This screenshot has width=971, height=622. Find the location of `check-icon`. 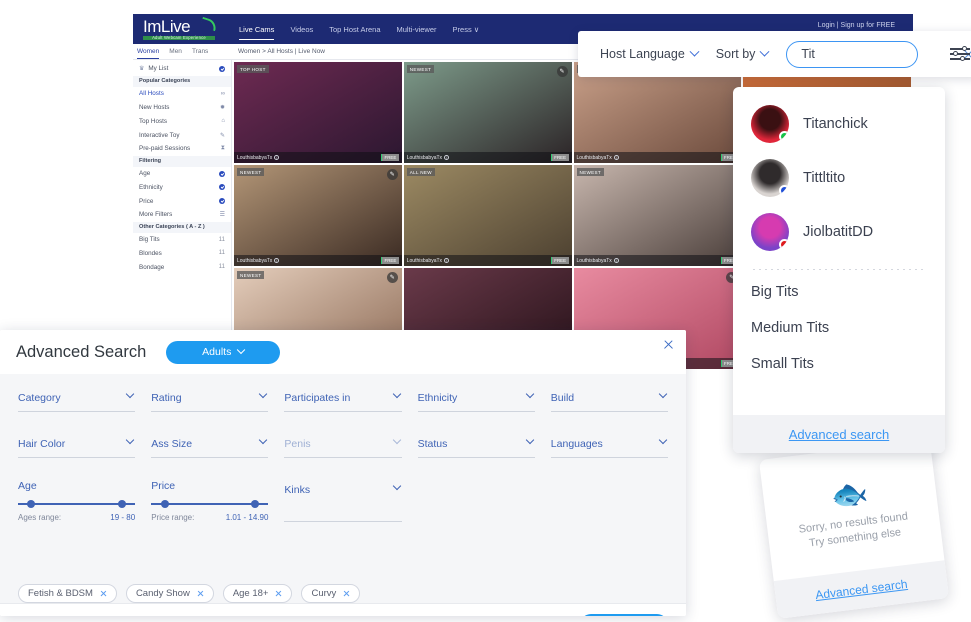

check-icon is located at coordinates (222, 187).